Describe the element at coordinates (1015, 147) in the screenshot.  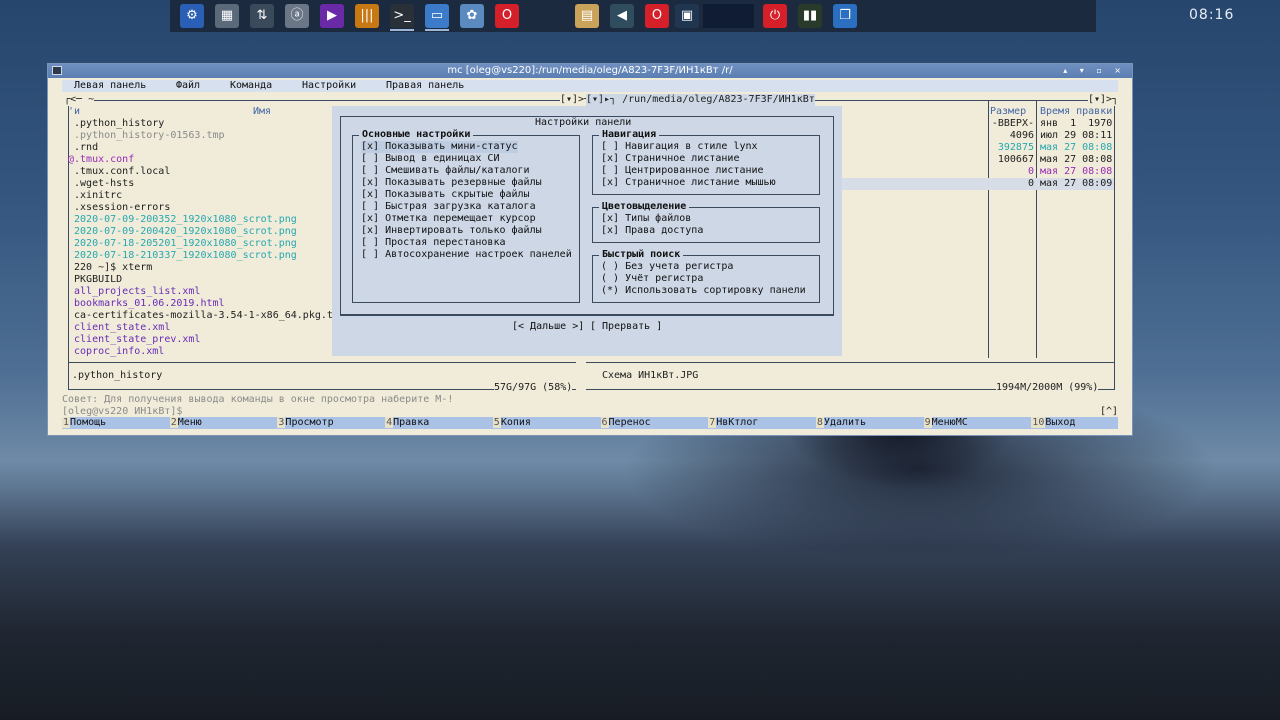
I see `size-cell: 392875` at that location.